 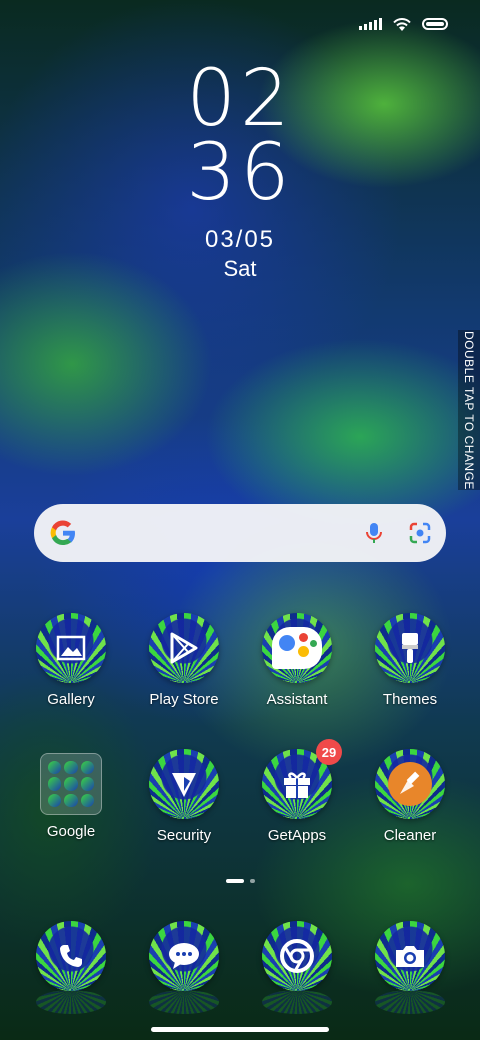 I want to click on side-tab-label: DOUBLE TAP TO CHANGE, so click(x=469, y=410).